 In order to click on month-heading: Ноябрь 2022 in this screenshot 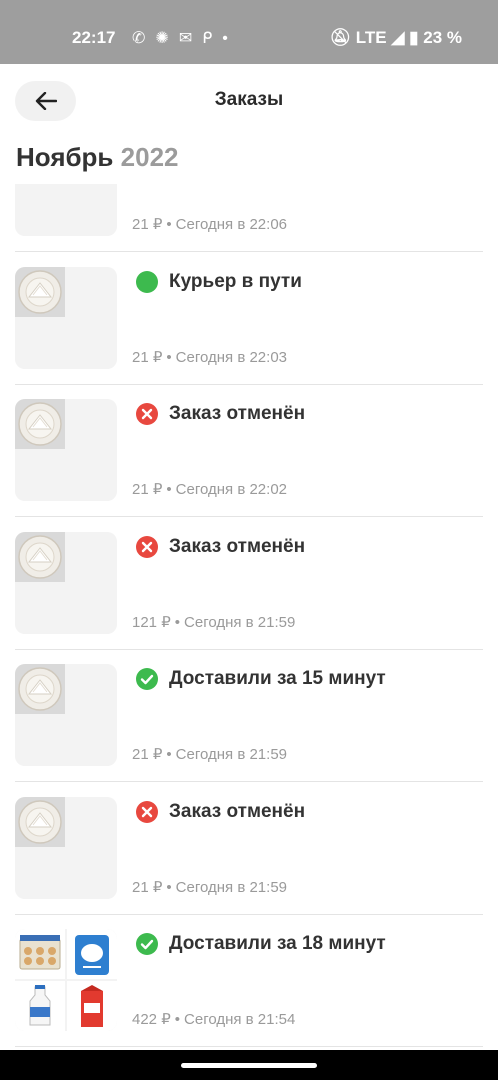, I will do `click(97, 157)`.